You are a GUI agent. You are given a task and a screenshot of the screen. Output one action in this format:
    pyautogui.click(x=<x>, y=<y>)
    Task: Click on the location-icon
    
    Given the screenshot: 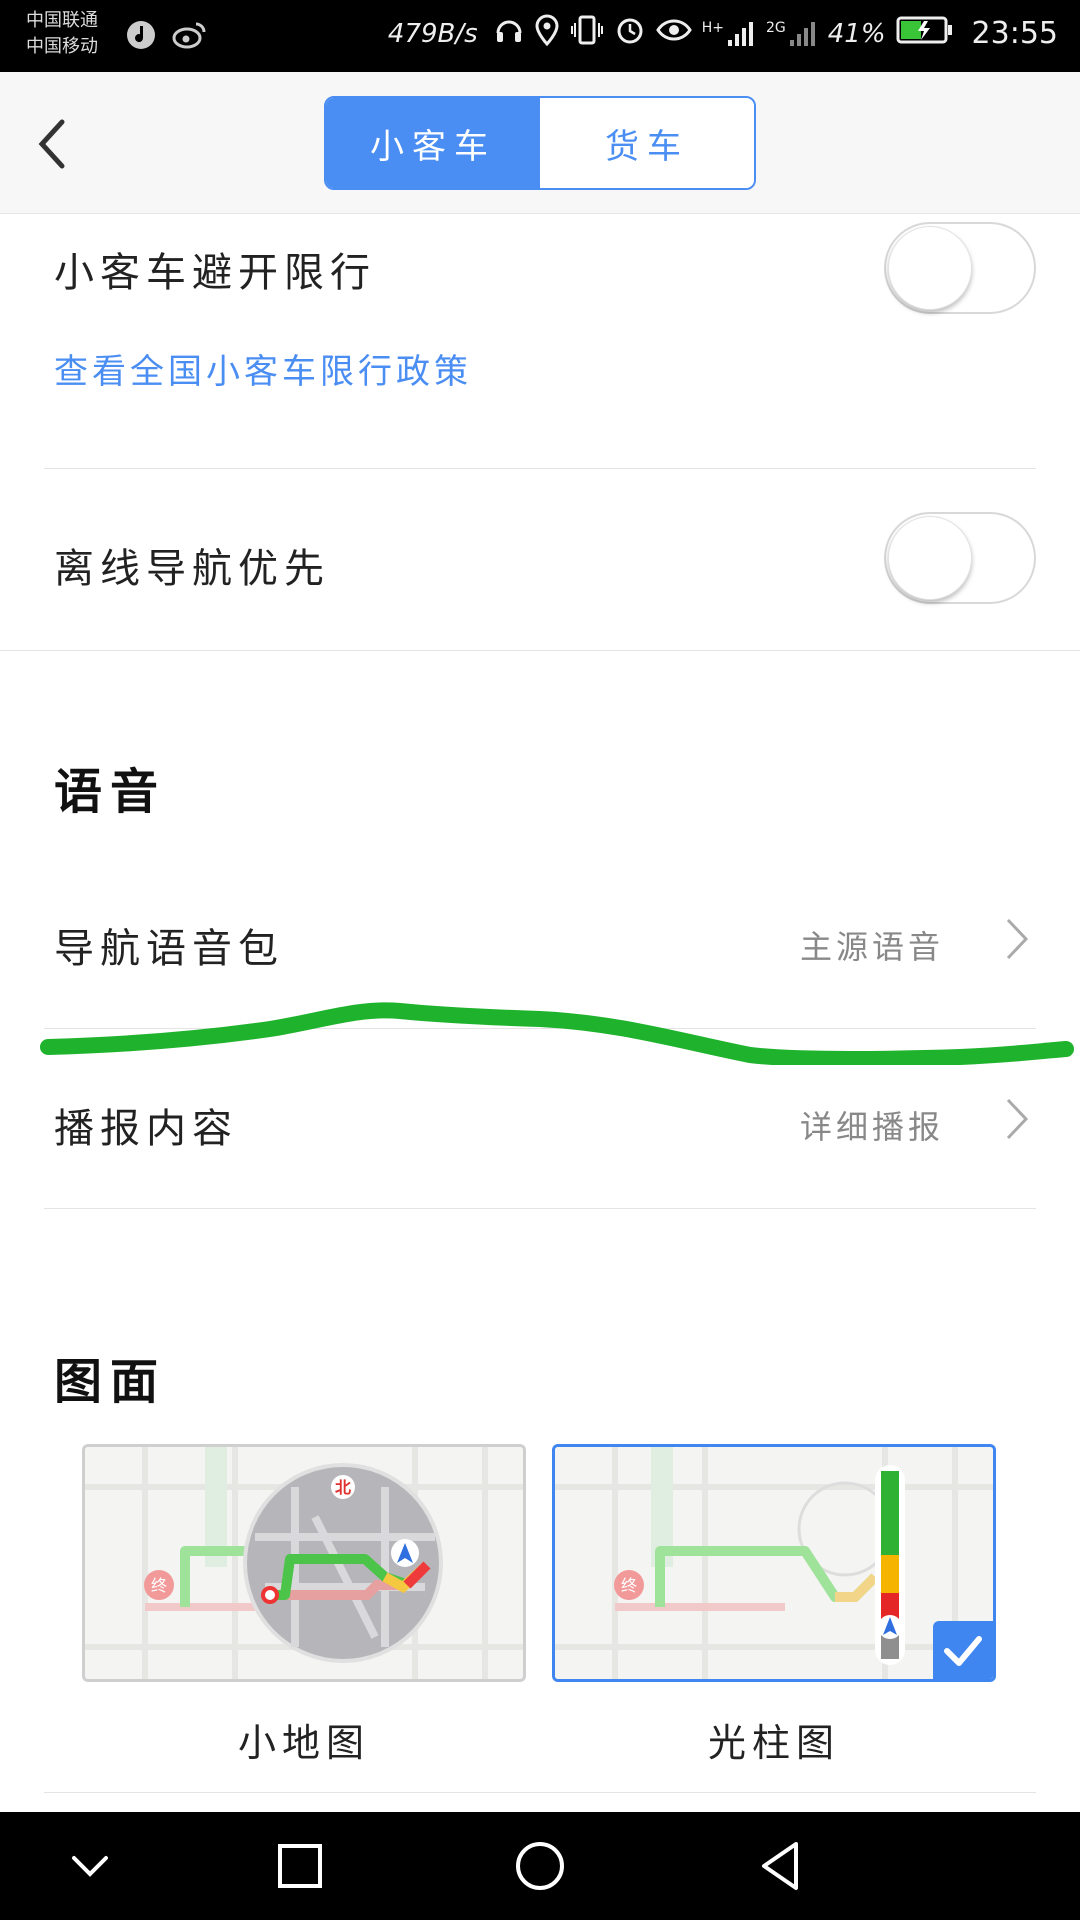 What is the action you would take?
    pyautogui.click(x=547, y=33)
    